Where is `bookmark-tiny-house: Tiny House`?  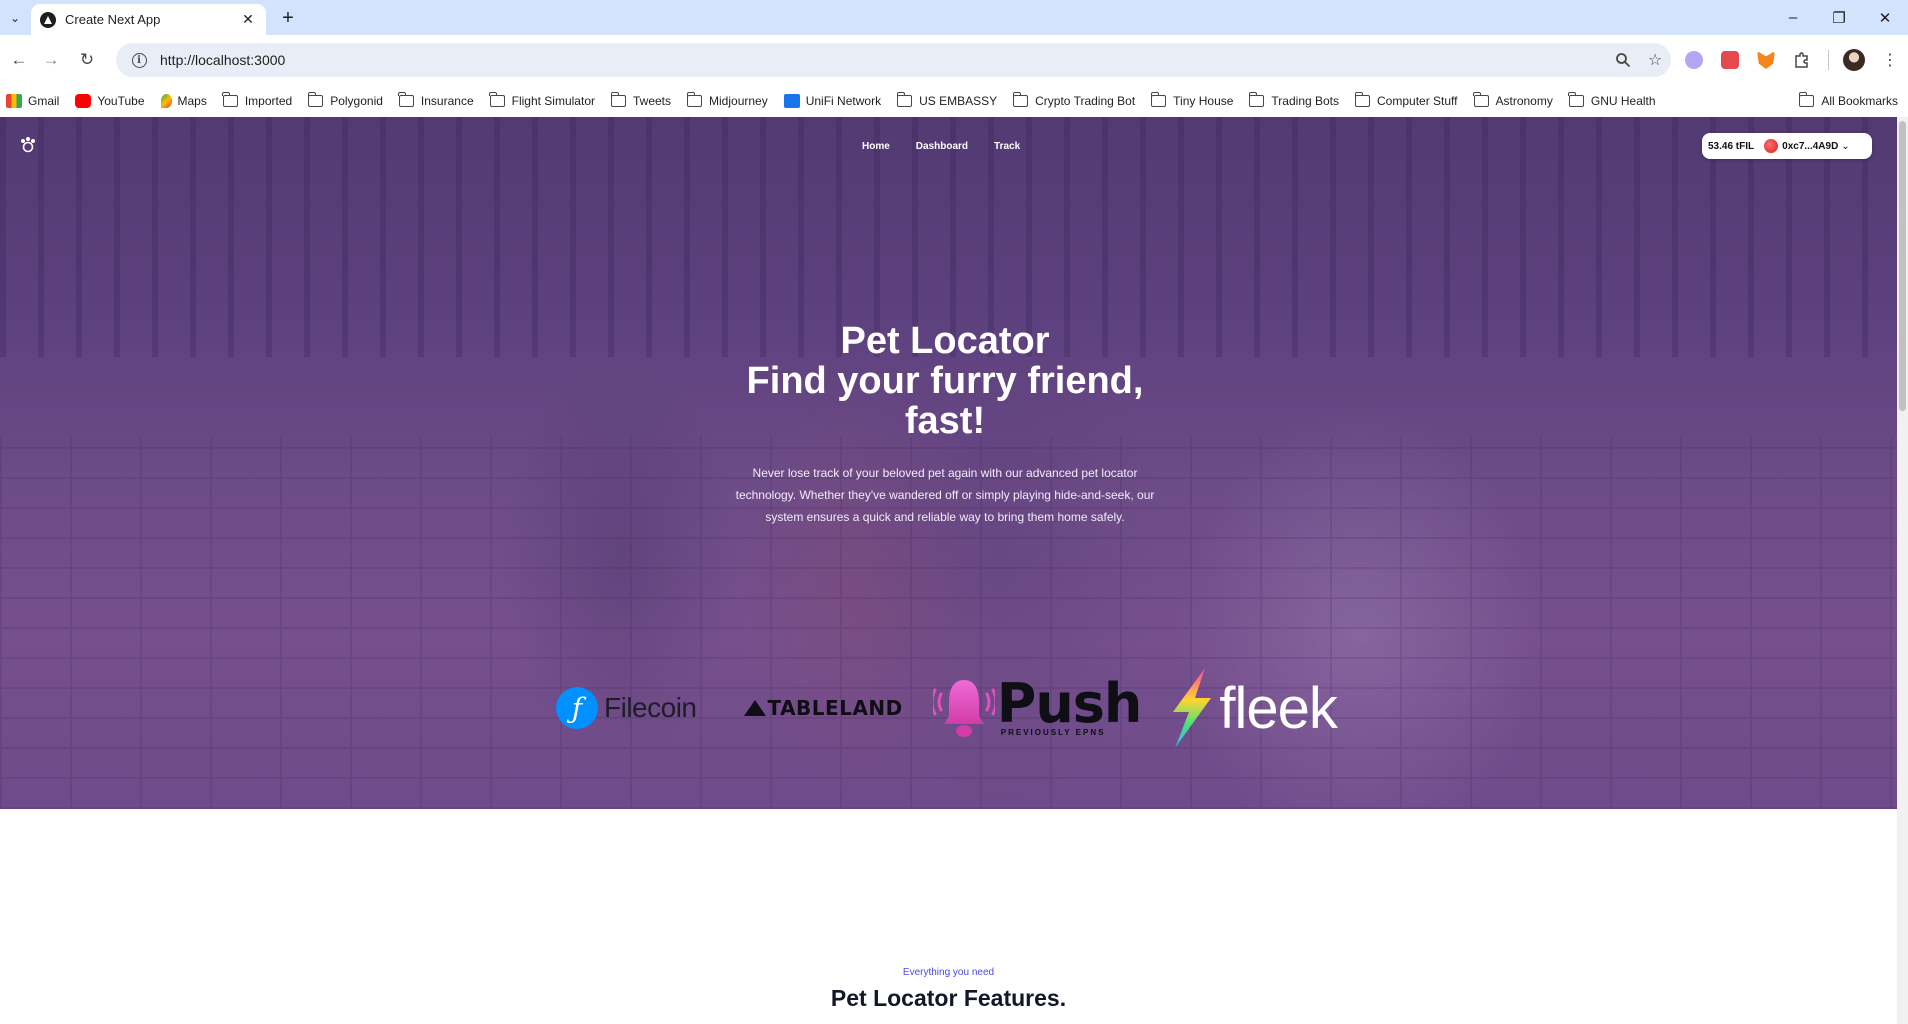
bookmark-tiny-house: Tiny House is located at coordinates (1192, 100).